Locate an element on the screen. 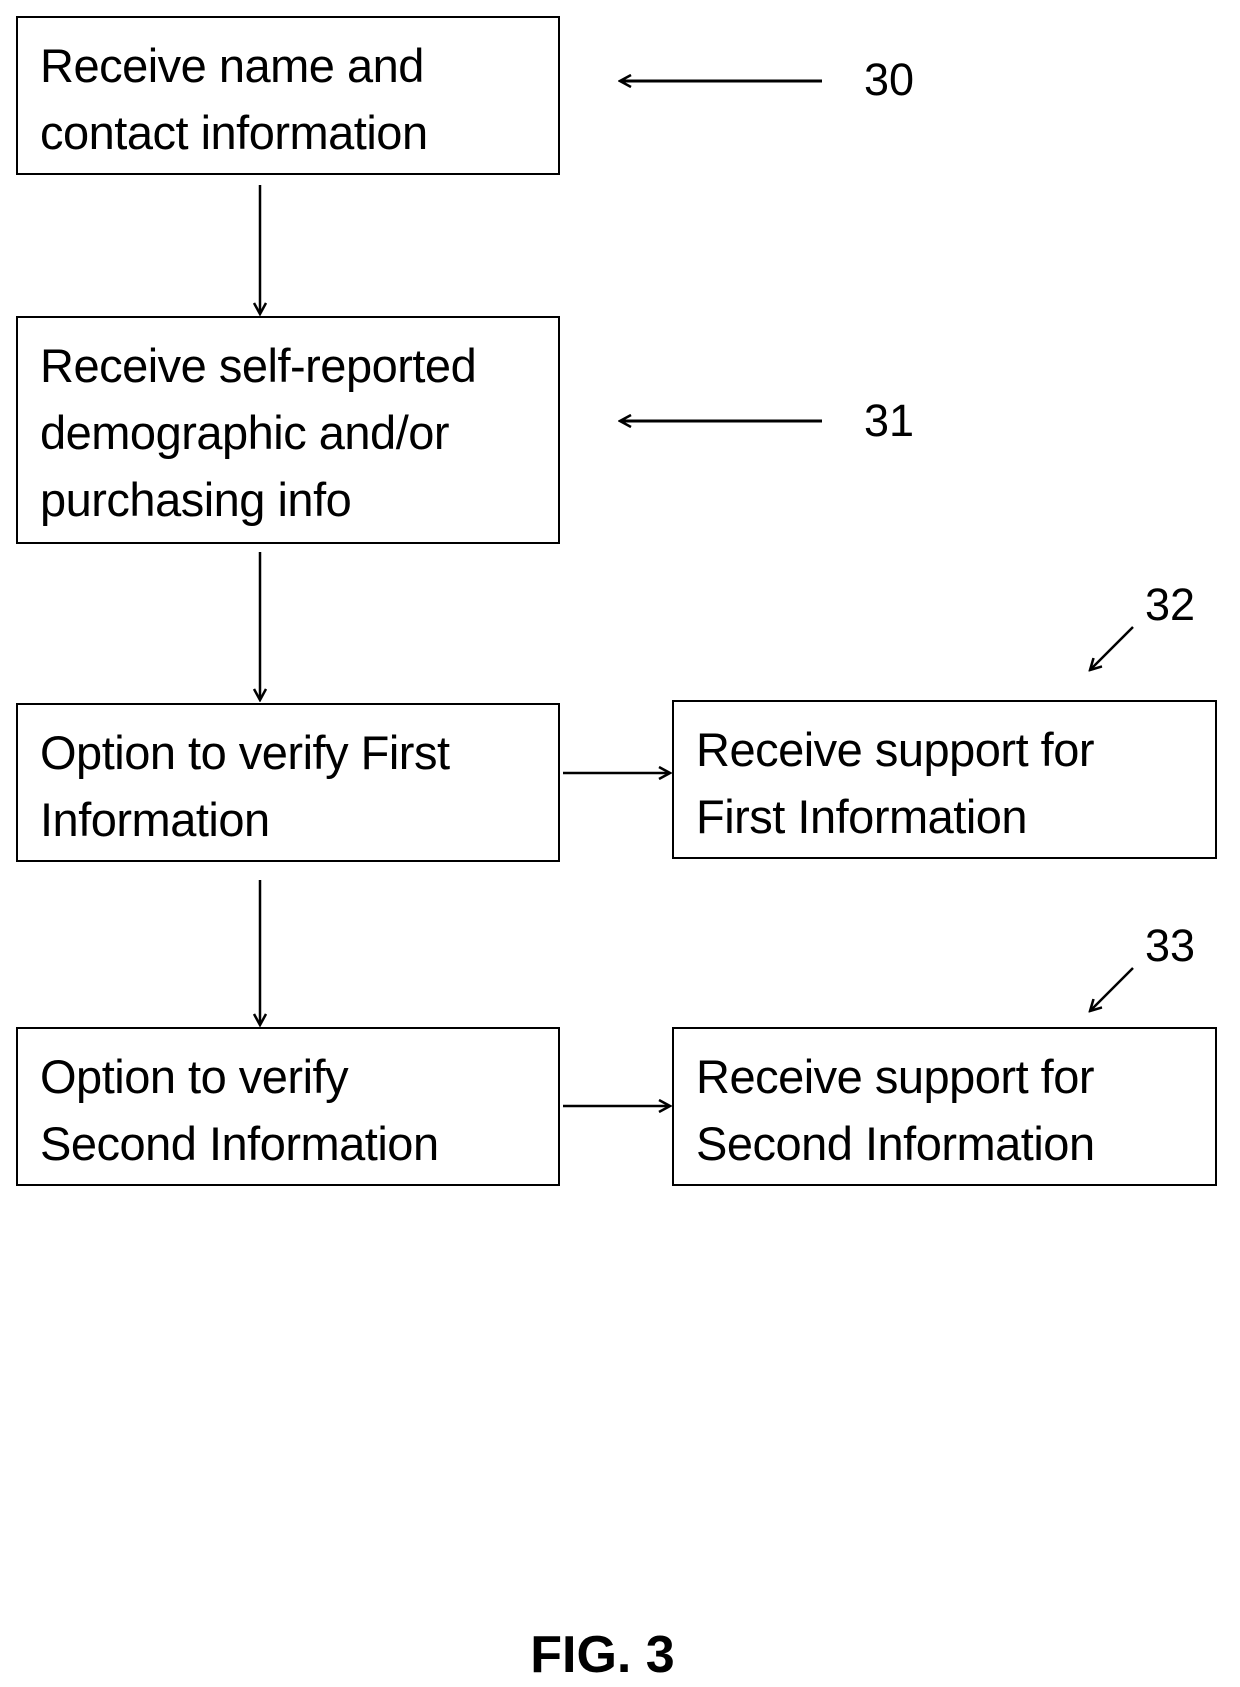 The image size is (1240, 1687). step-label: Receive support for Second Information is located at coordinates (895, 1110).